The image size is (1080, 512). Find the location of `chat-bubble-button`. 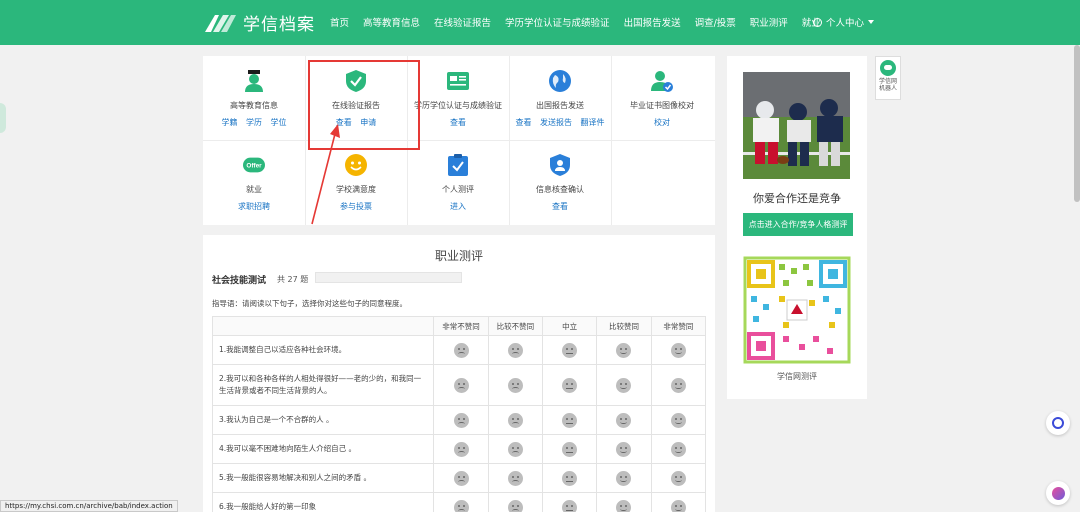

chat-bubble-button is located at coordinates (1058, 423).